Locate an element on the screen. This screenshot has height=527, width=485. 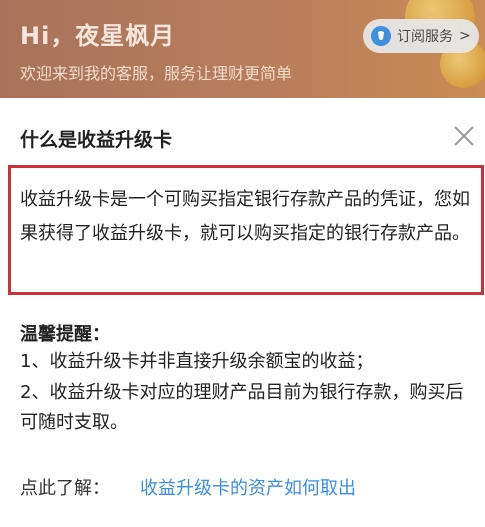
chevron-right-icon: > is located at coordinates (465, 36).